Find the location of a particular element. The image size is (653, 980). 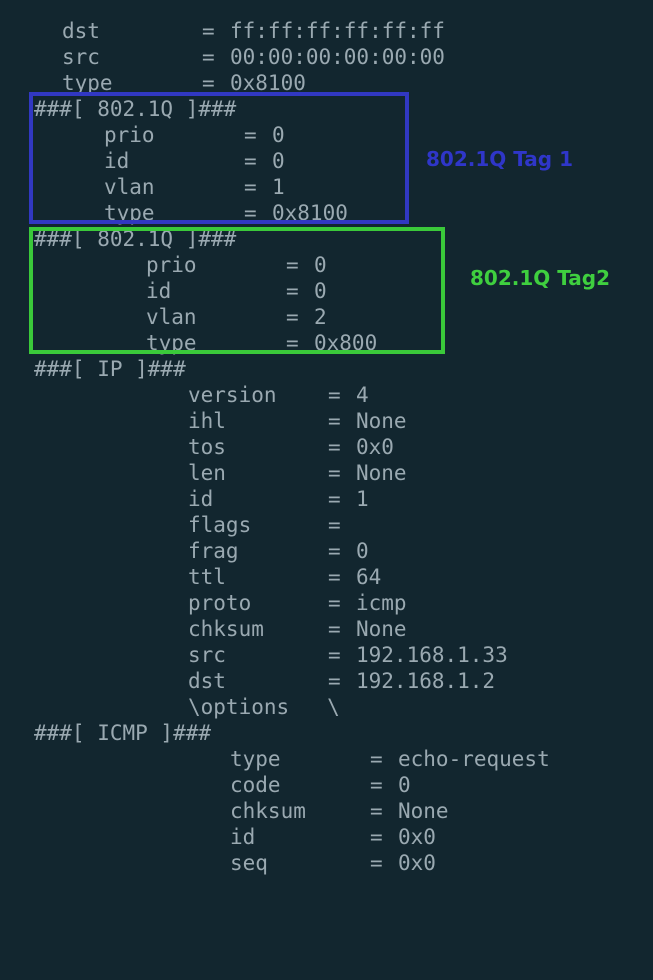

field-key: frag is located at coordinates (213, 551).